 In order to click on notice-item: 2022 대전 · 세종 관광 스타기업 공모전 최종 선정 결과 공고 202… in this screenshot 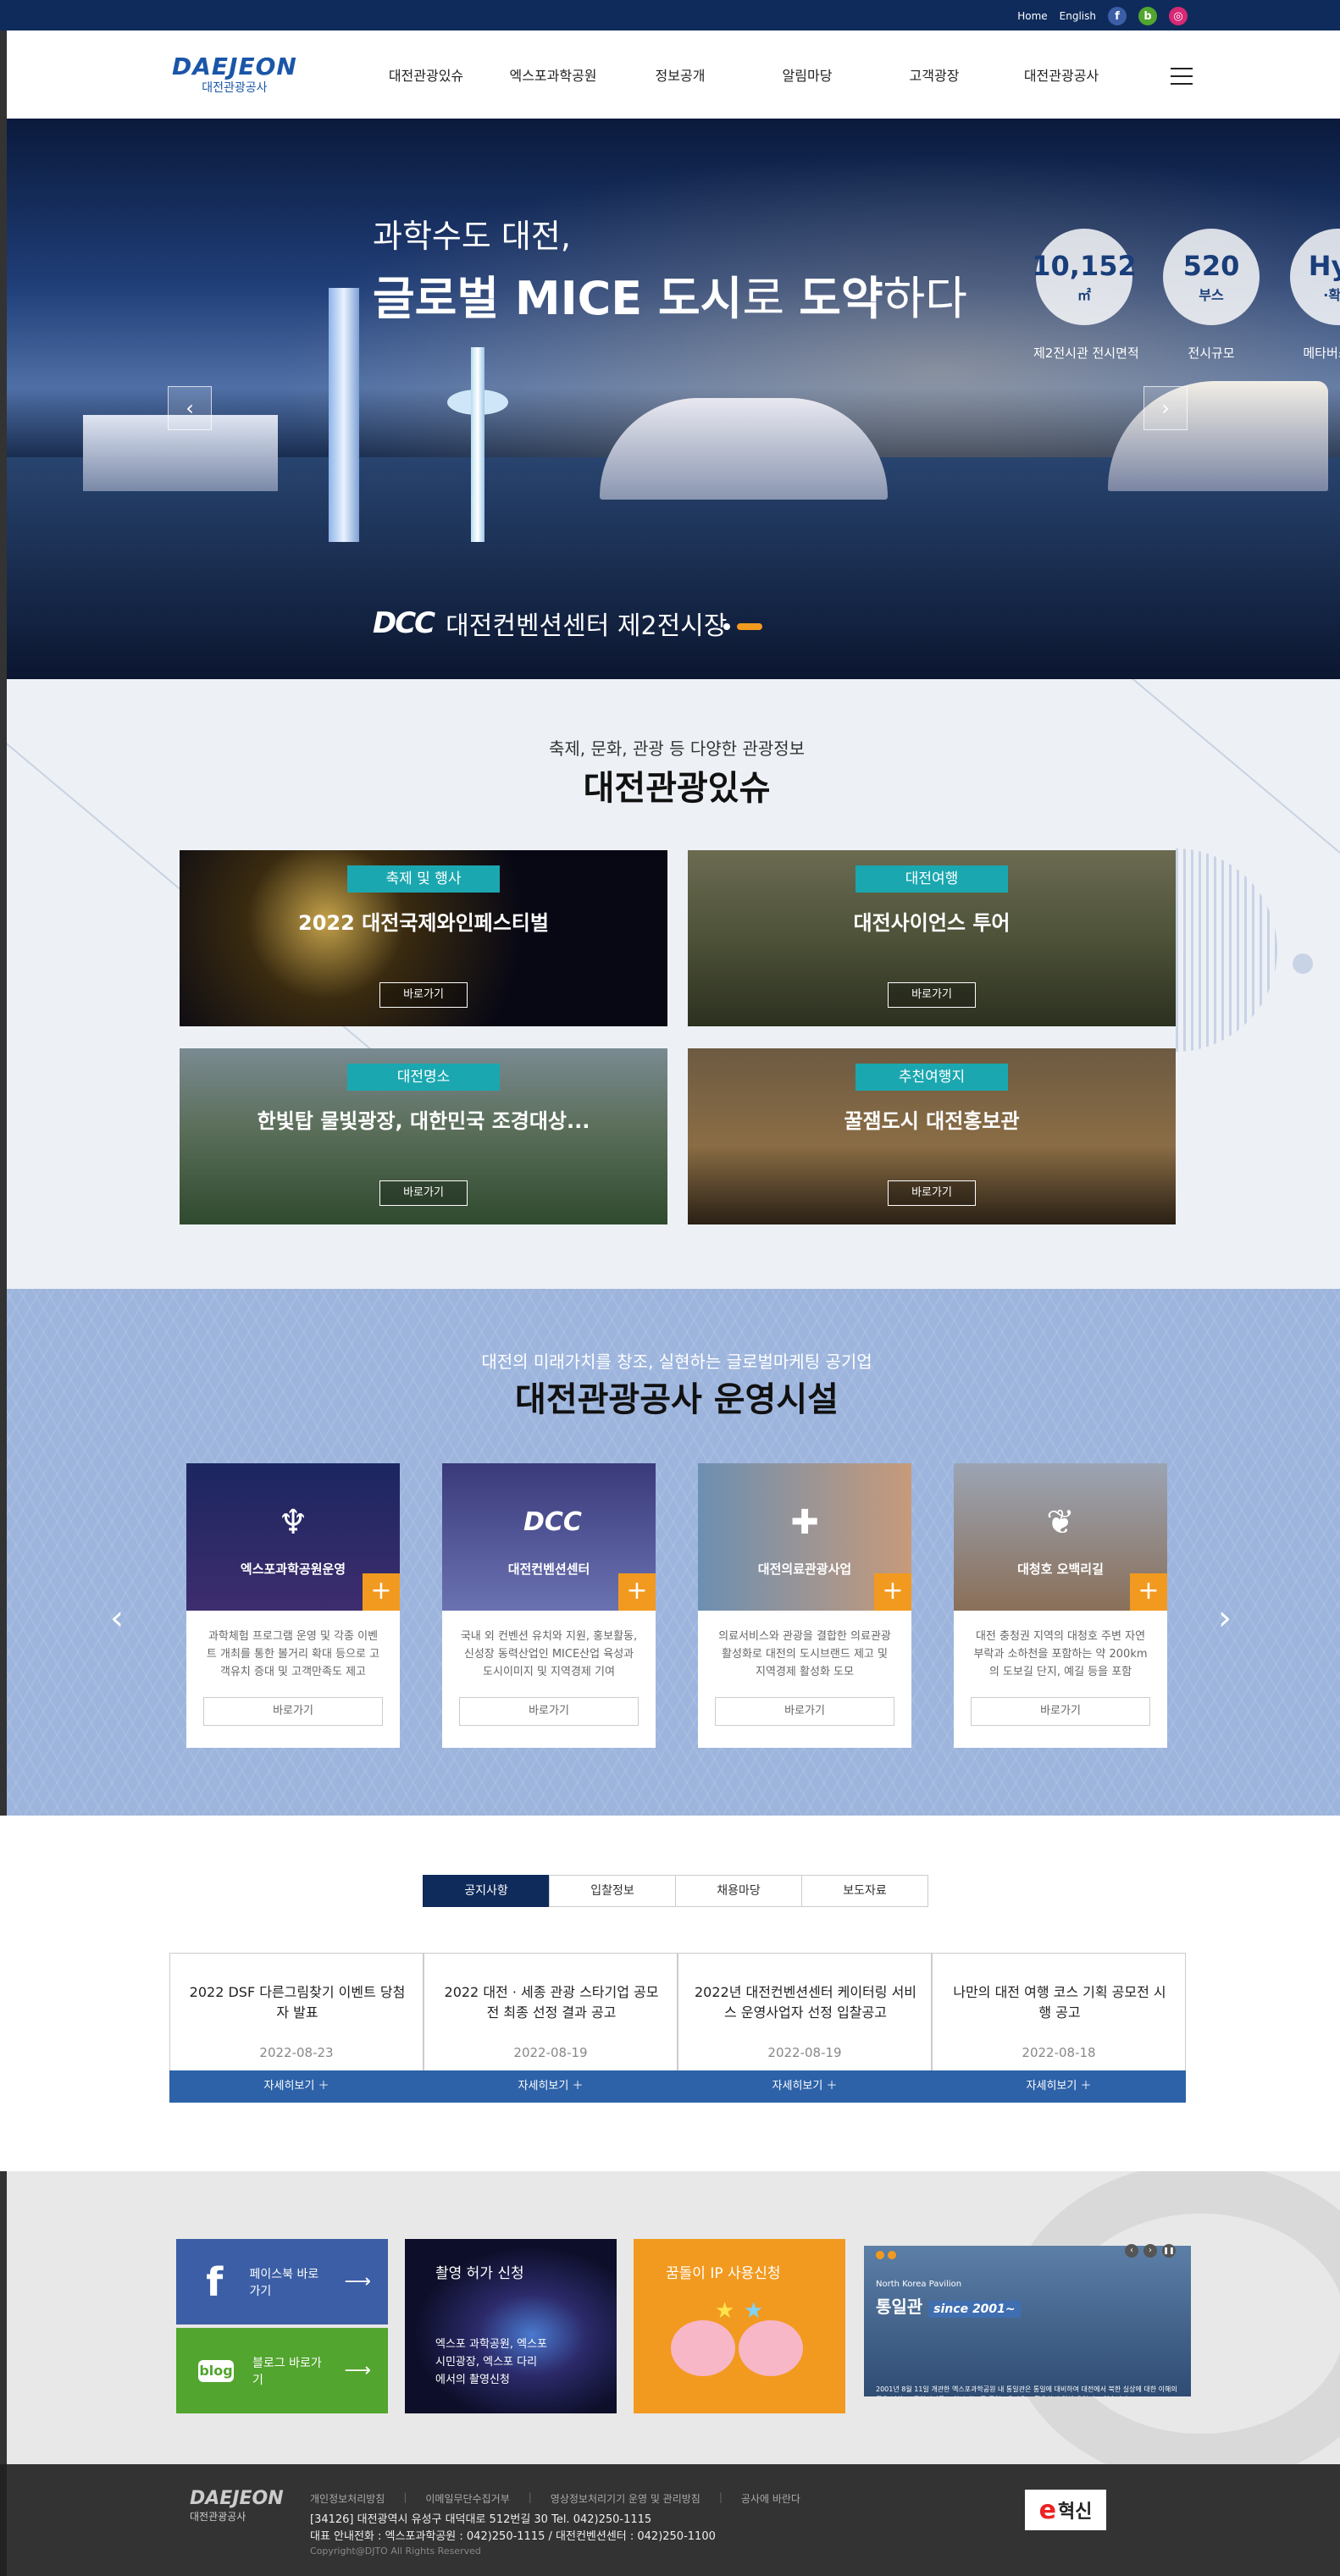, I will do `click(551, 2028)`.